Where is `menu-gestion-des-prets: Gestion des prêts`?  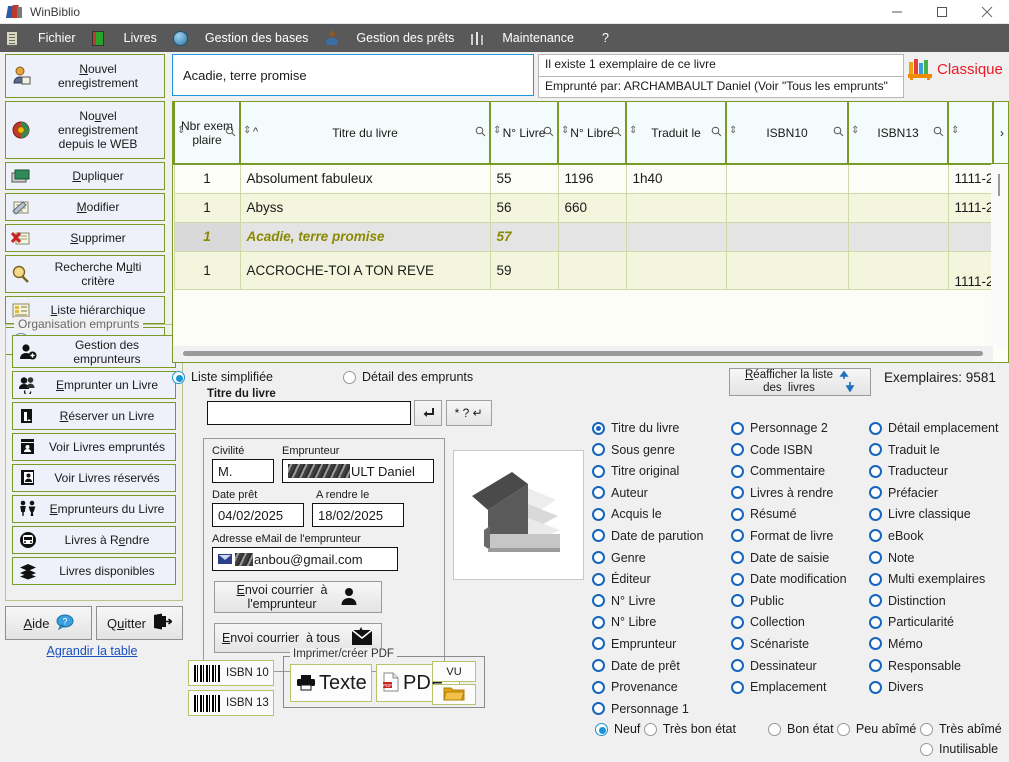 menu-gestion-des-prets: Gestion des prêts is located at coordinates (405, 38).